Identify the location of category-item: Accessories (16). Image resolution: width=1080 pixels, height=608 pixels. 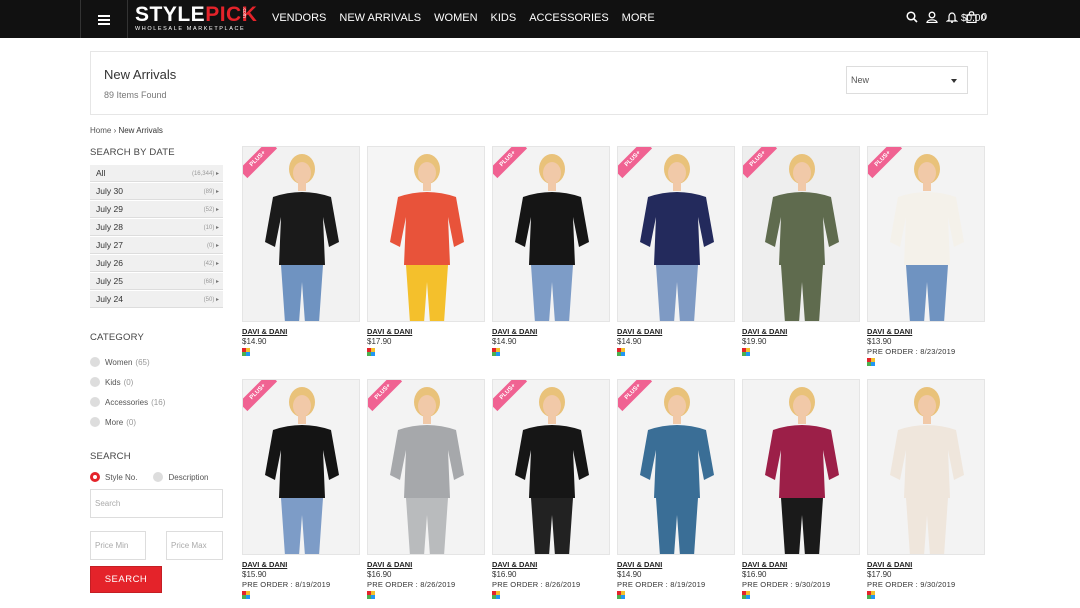
(127, 402).